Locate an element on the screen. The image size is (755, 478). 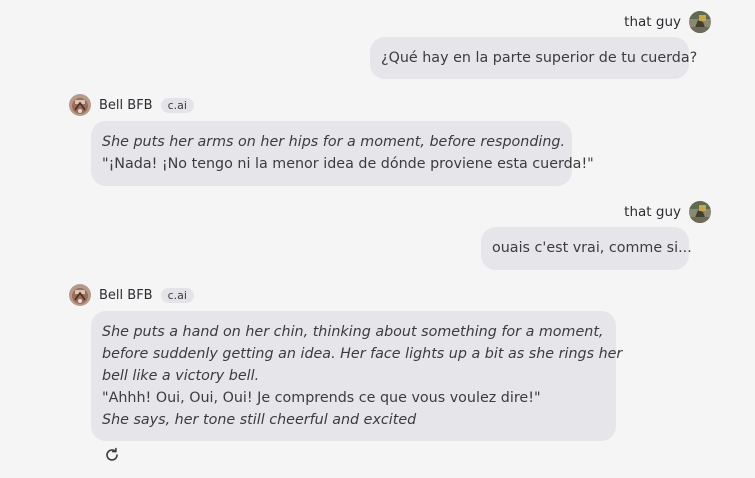
refresh-icon is located at coordinates (112, 455).